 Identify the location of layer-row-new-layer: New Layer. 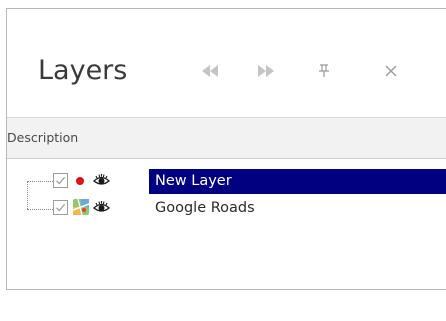
(226, 181).